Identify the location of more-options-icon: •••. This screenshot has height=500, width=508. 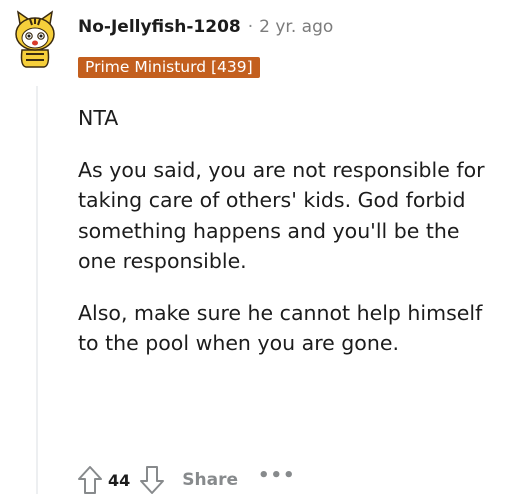
(277, 475).